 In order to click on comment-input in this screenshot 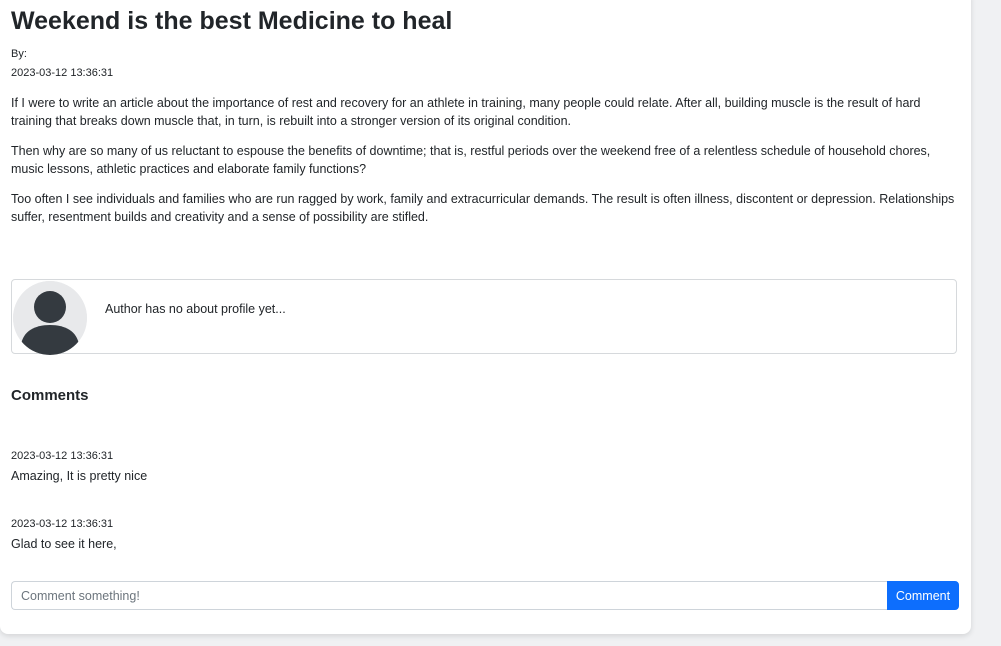, I will do `click(449, 595)`.